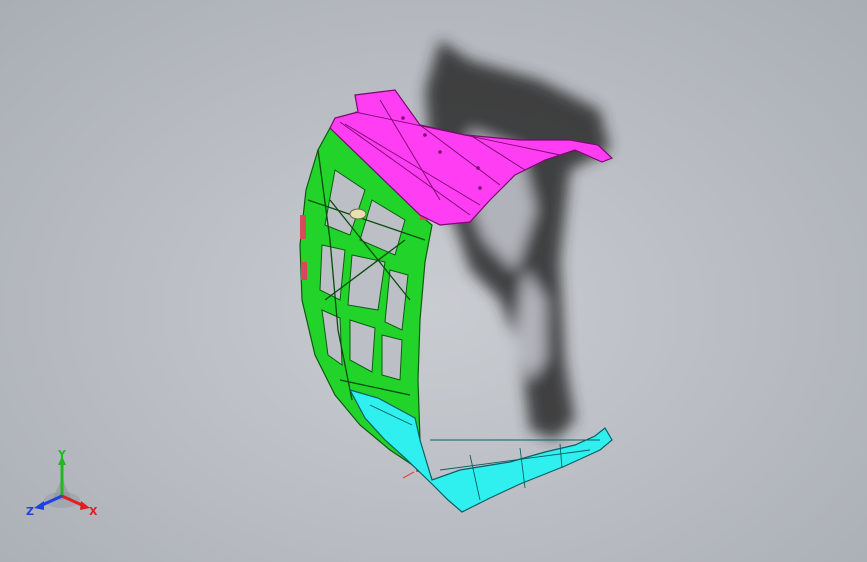 The image size is (867, 562). Describe the element at coordinates (62, 454) in the screenshot. I see `y-axis-label: Y` at that location.